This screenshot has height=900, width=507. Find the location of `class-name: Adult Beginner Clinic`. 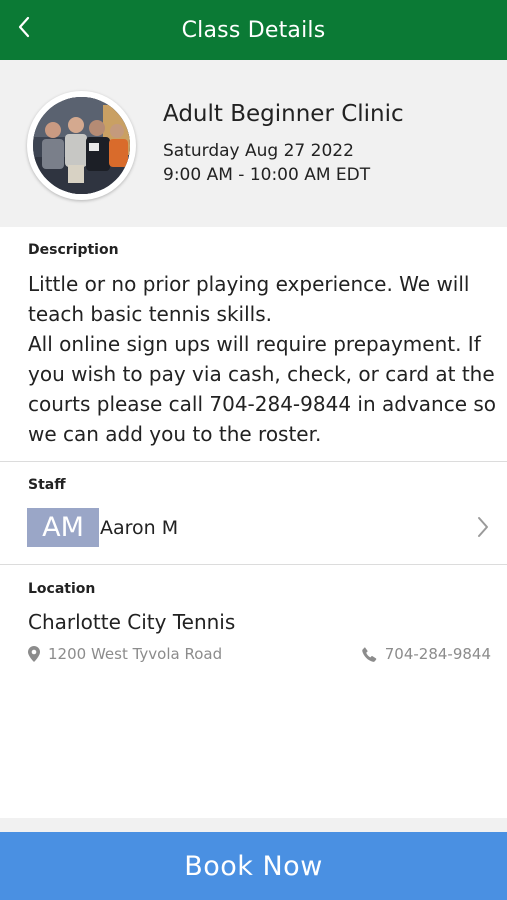

class-name: Adult Beginner Clinic is located at coordinates (283, 114).